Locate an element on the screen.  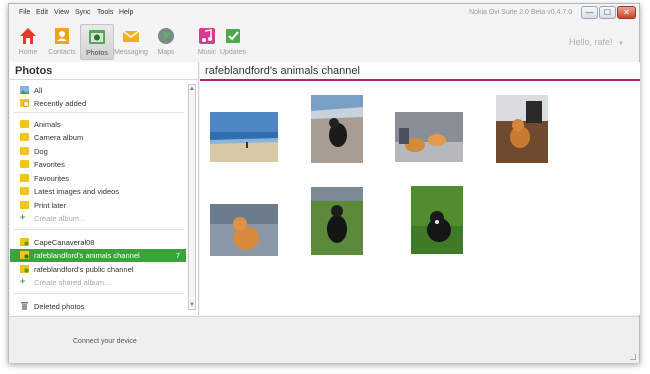
greeting-text: Hello, rafe! is located at coordinates (591, 42).